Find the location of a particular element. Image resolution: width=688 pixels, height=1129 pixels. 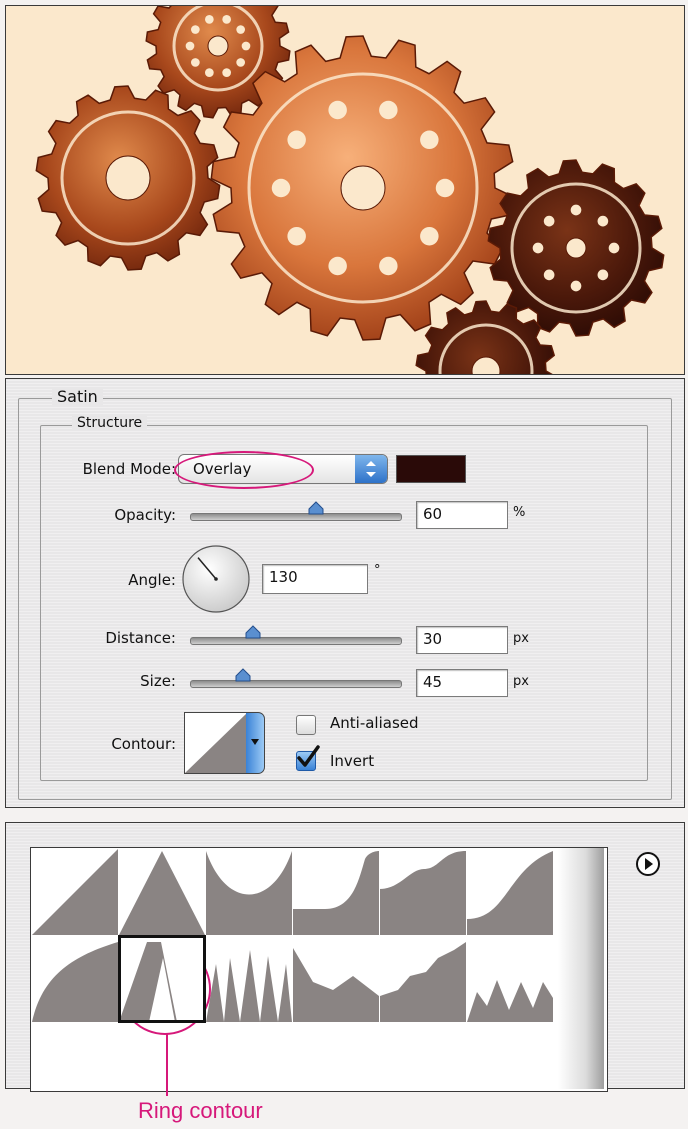

picker-scrollbar is located at coordinates (581, 968).